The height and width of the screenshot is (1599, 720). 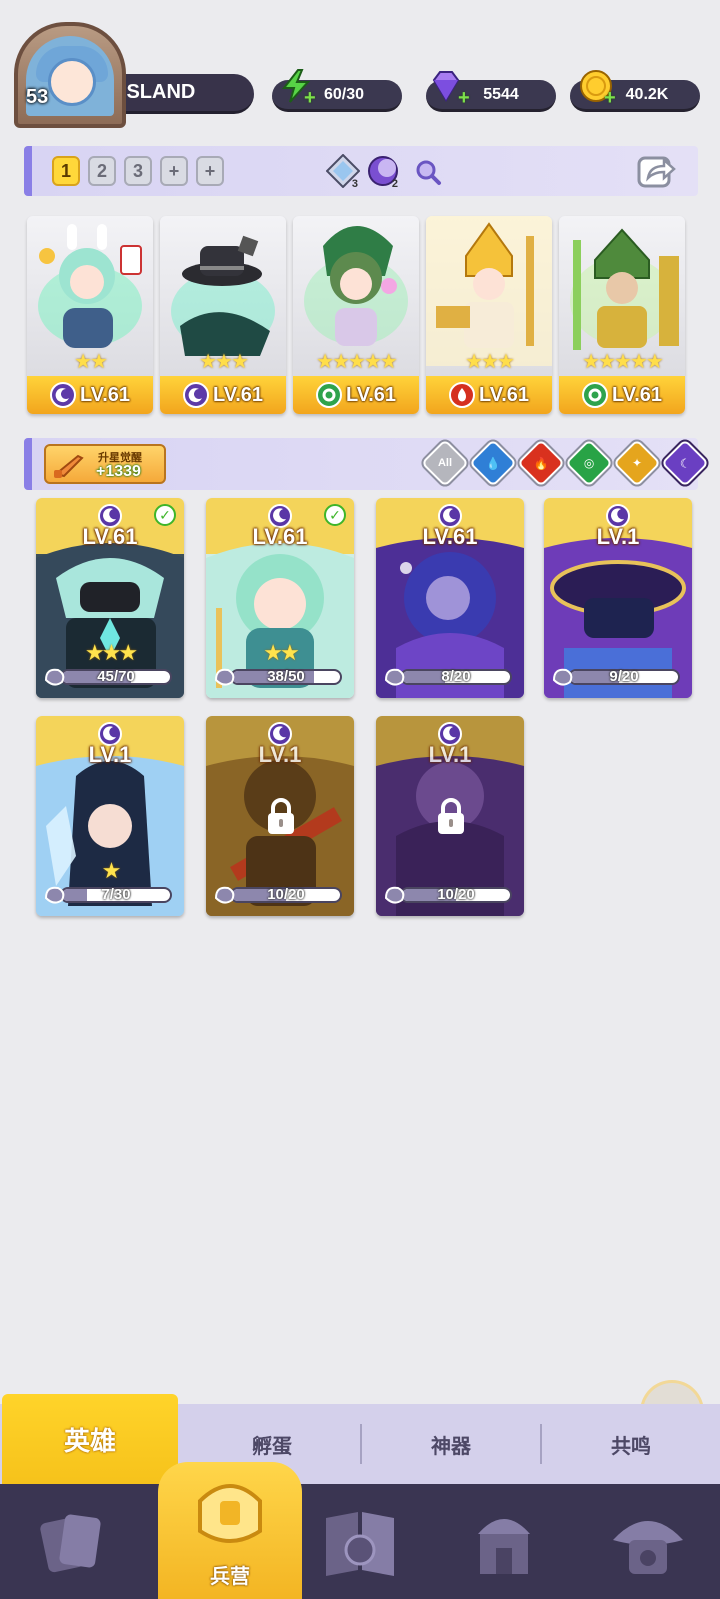 I want to click on shard-count: 9/20, so click(x=624, y=676).